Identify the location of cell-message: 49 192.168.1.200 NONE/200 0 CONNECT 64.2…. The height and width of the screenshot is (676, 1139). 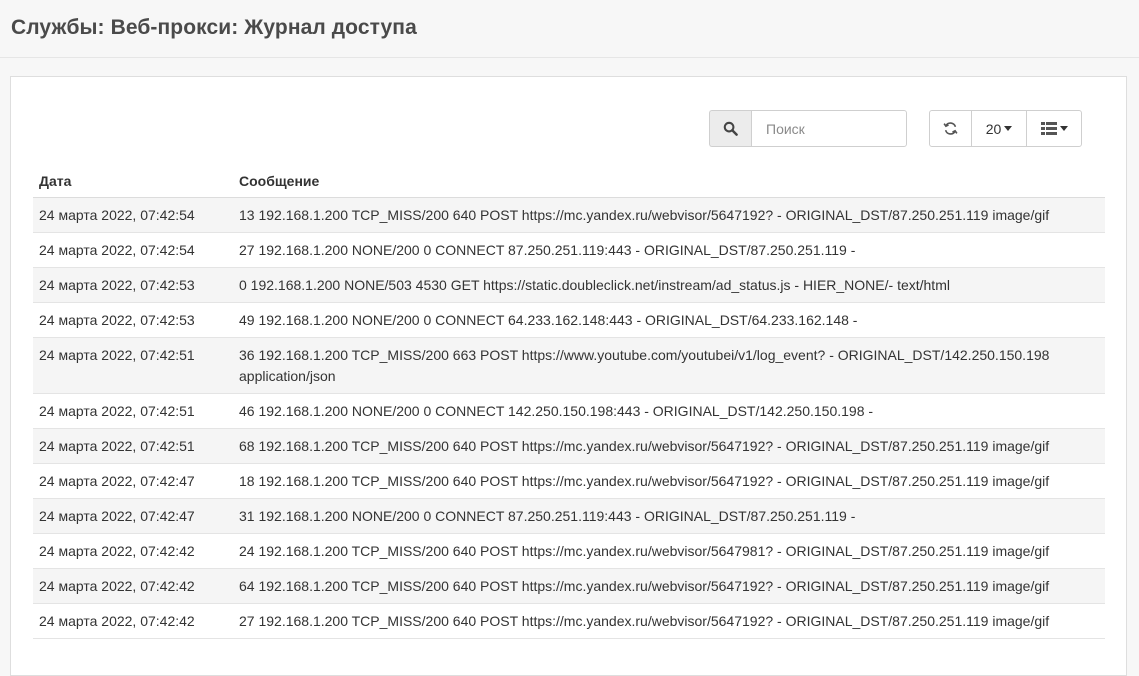
(669, 320).